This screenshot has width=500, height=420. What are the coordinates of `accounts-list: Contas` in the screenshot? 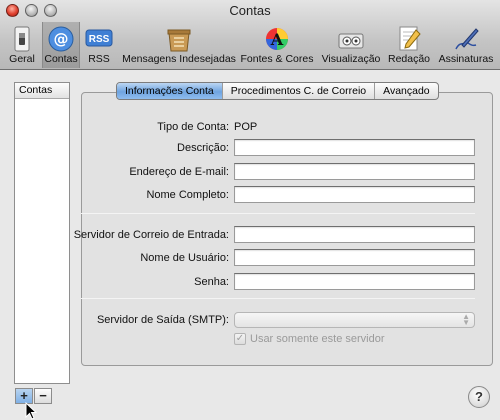 It's located at (42, 233).